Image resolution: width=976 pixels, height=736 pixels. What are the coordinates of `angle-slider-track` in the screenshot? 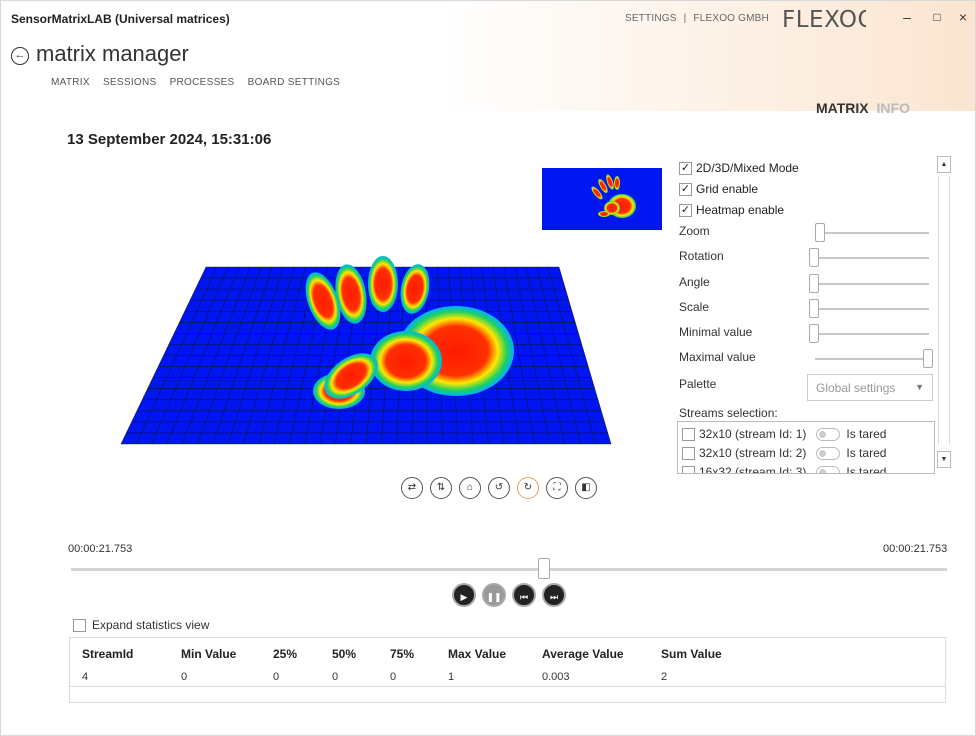 It's located at (872, 284).